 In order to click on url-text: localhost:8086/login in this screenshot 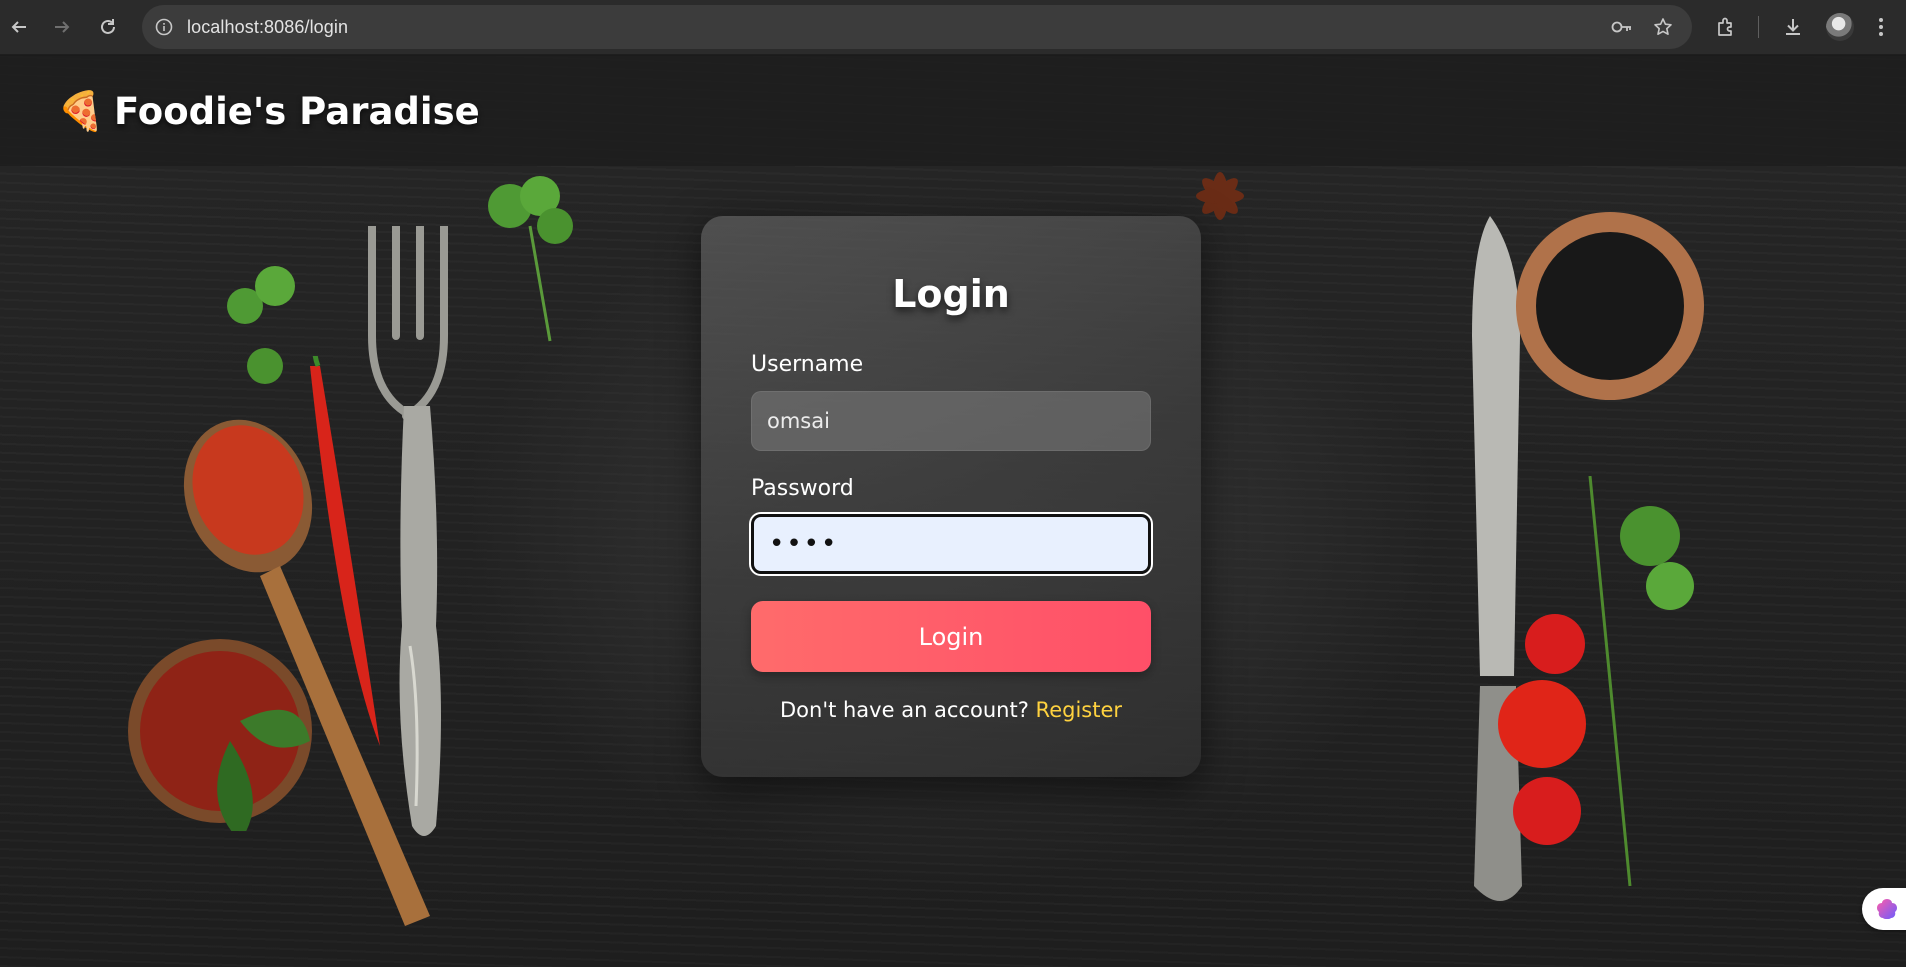, I will do `click(267, 27)`.